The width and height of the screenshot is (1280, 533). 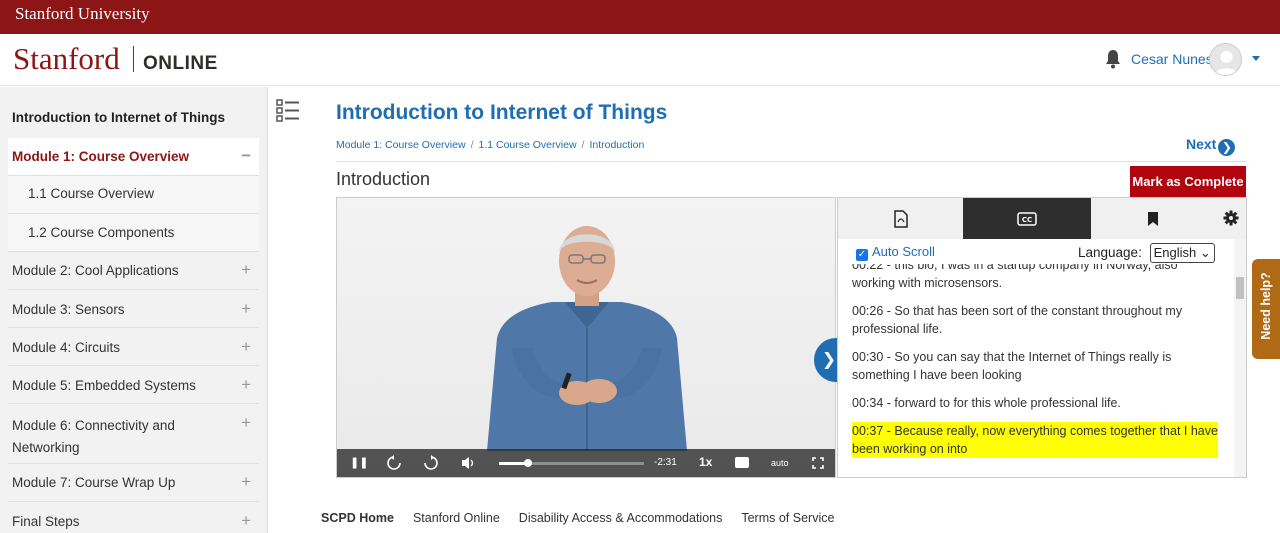 I want to click on gear-icon, so click(x=1230, y=218).